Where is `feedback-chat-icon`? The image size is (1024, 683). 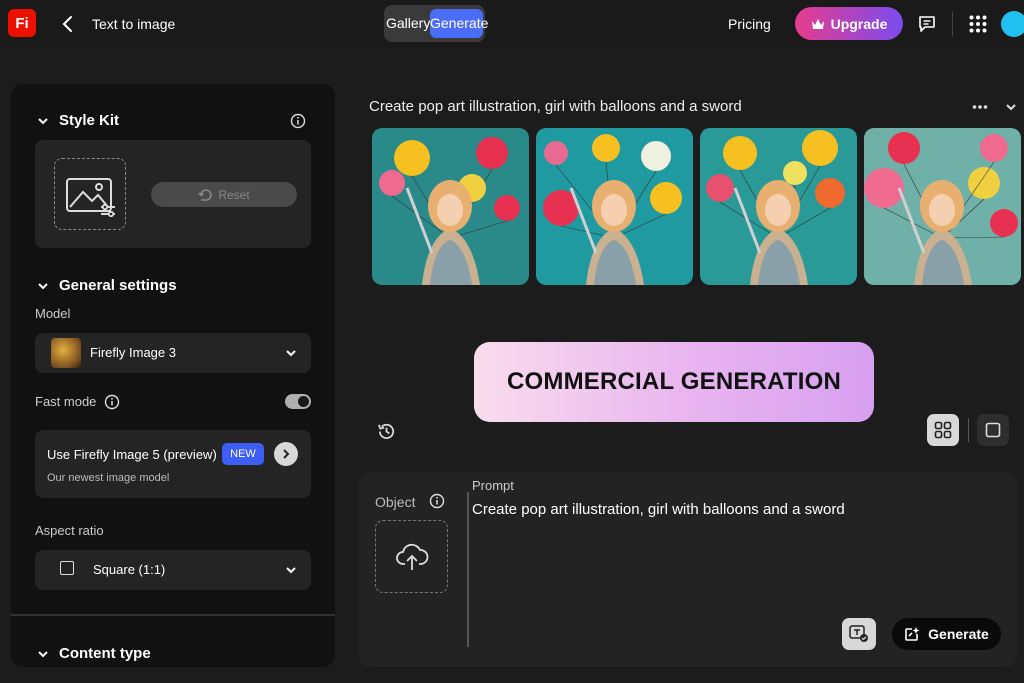 feedback-chat-icon is located at coordinates (927, 24).